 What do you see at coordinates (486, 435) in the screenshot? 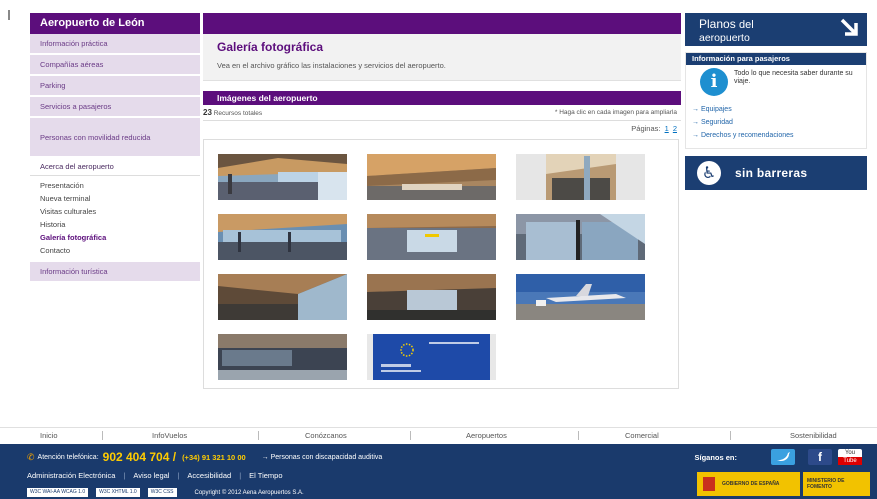
I see `footer-link-aeropuertos: Aeropuertos` at bounding box center [486, 435].